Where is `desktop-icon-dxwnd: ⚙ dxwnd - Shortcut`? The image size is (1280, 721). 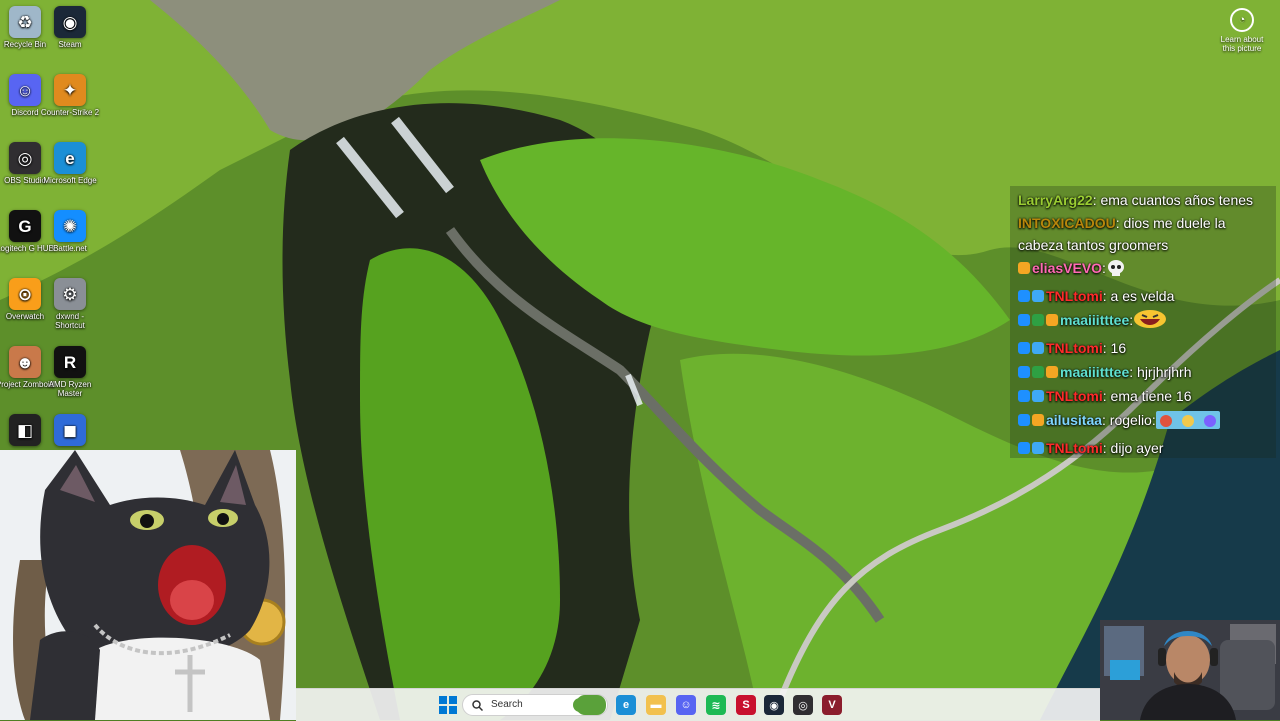
desktop-icon-dxwnd: ⚙ dxwnd - Shortcut is located at coordinates (70, 304).